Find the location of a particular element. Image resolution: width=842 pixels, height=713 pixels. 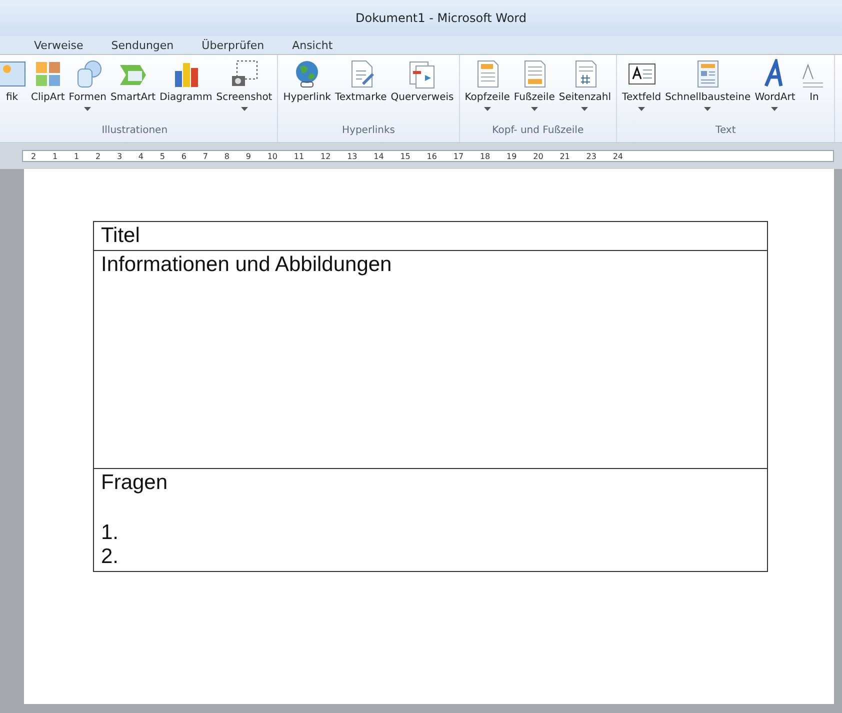

ruler-number: 16 is located at coordinates (431, 156).